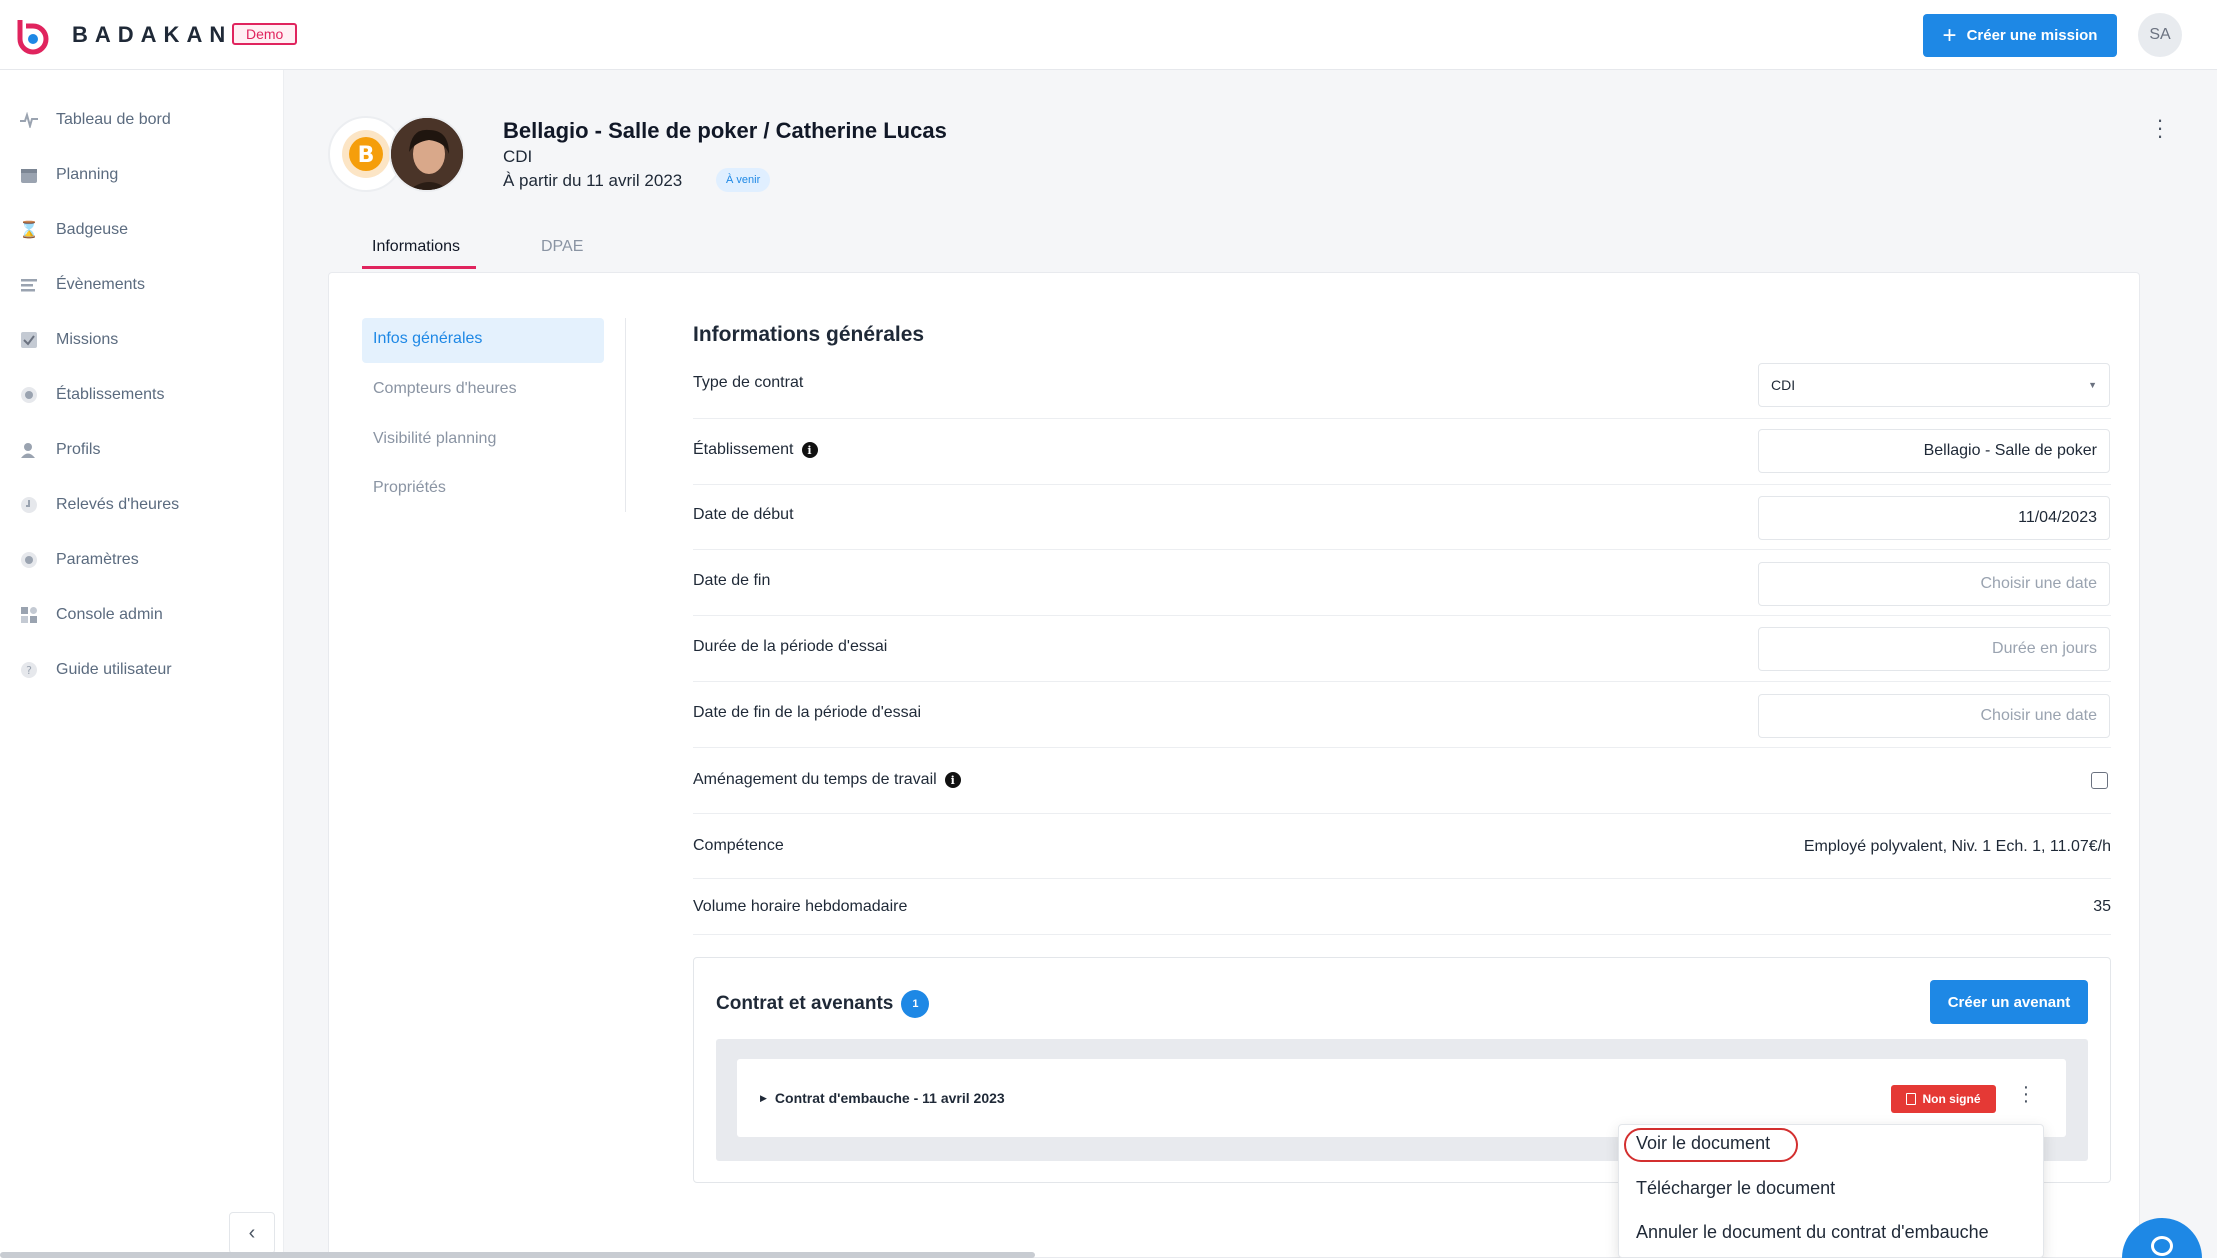 This screenshot has width=2217, height=1258. What do you see at coordinates (95, 670) in the screenshot?
I see `sidebar-item-guide: ? Guide utilisateur` at bounding box center [95, 670].